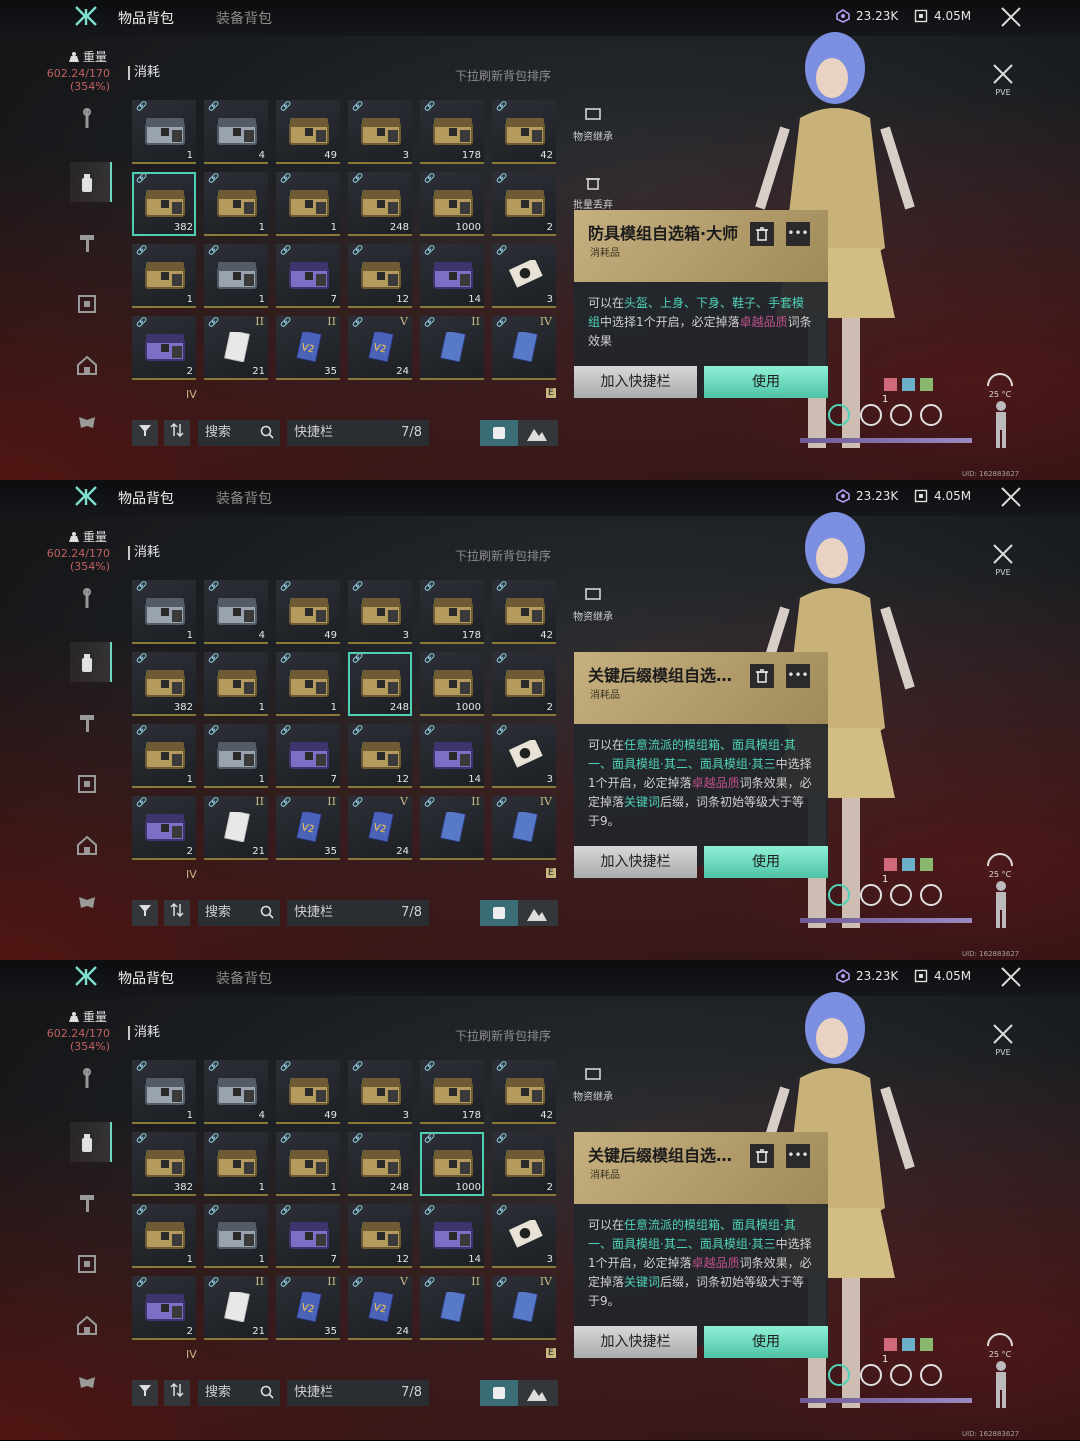  I want to click on use-button: 使用, so click(766, 1342).